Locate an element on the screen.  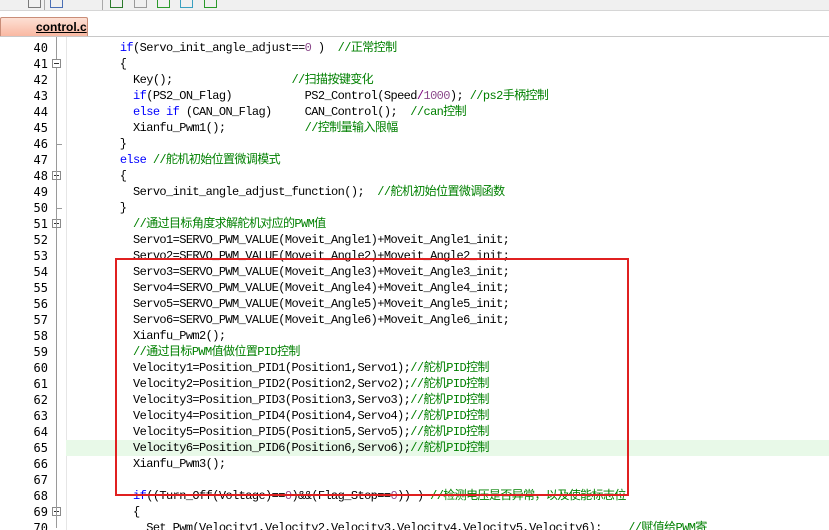
keyword-token: else is located at coordinates (146, 112).